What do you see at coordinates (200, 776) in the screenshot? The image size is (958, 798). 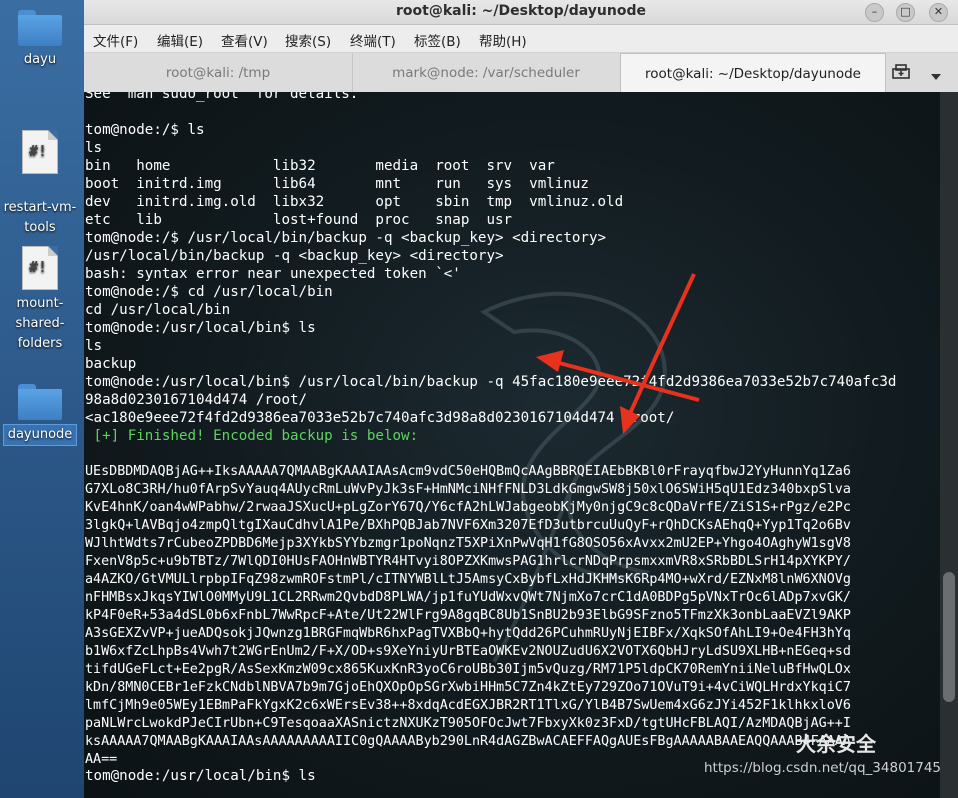 I see `terminal-prompt-line: tom@node:/usr/local/bin$ ls` at bounding box center [200, 776].